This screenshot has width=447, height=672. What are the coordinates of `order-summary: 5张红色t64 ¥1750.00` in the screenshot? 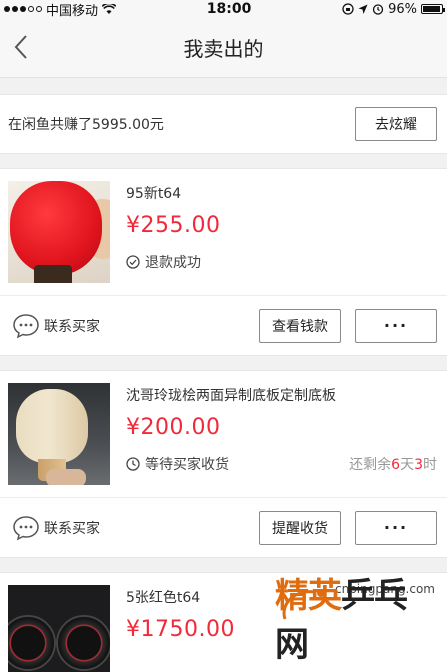 It's located at (223, 622).